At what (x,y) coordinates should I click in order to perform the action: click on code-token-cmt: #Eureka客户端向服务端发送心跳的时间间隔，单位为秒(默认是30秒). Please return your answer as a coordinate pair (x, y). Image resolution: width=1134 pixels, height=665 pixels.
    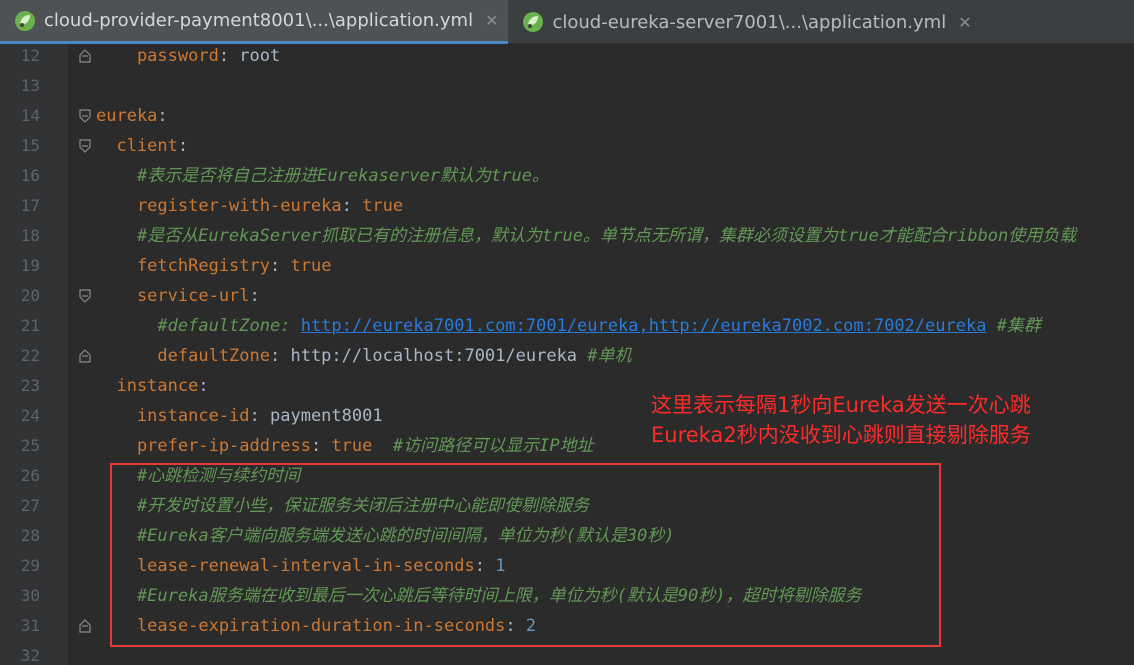
    Looking at the image, I should click on (385, 536).